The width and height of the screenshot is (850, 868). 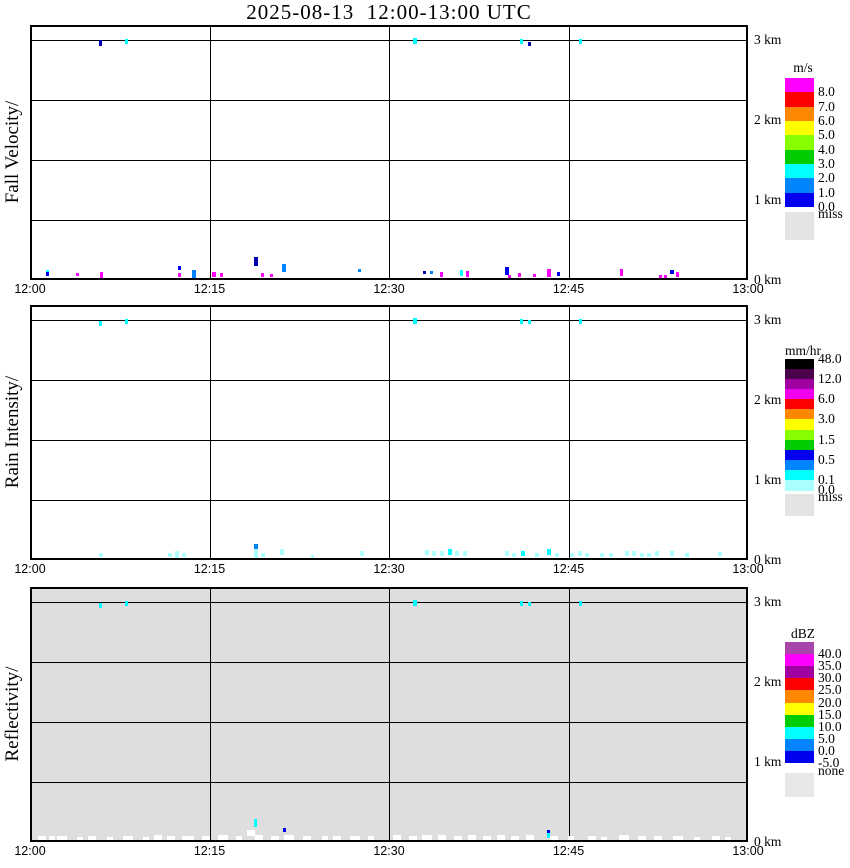 What do you see at coordinates (831, 770) in the screenshot?
I see `legend-miss-label: none` at bounding box center [831, 770].